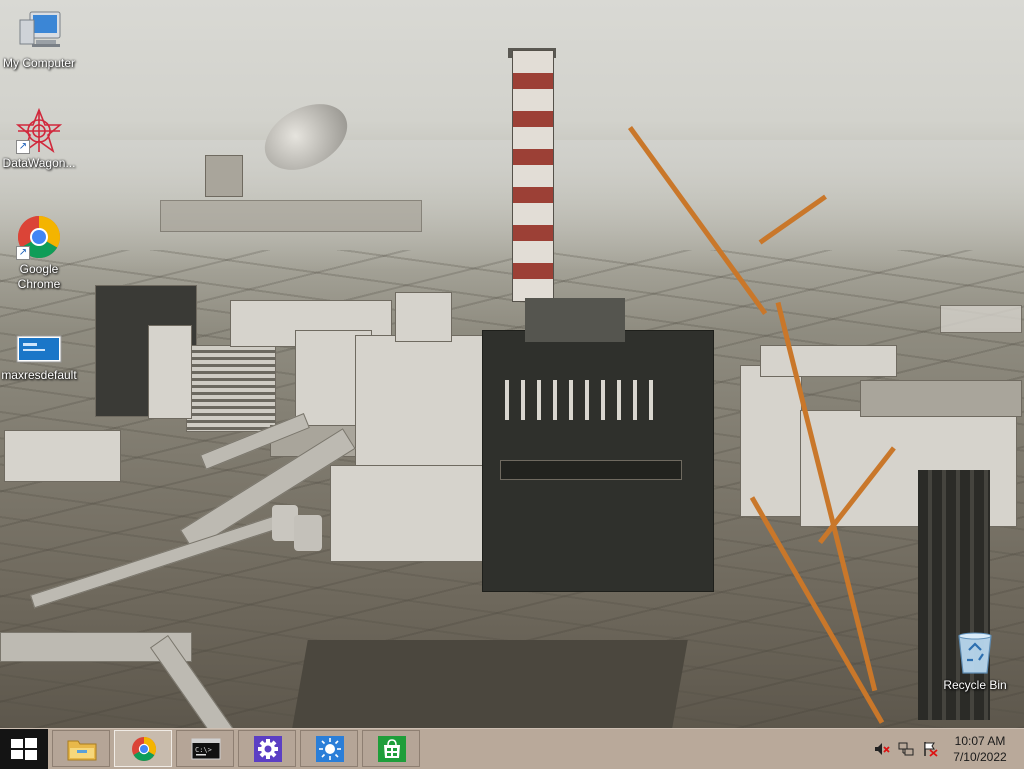  Describe the element at coordinates (591, 470) in the screenshot. I see `wallpaper-reactor-ledge` at that location.